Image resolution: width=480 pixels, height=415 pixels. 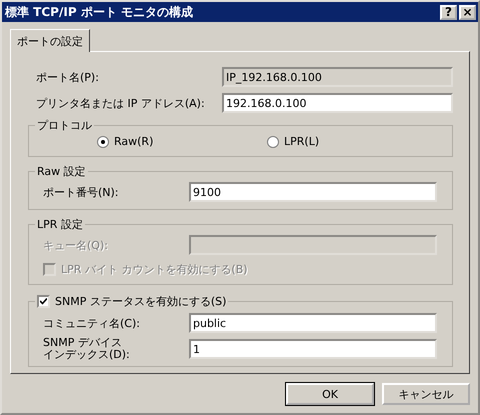 I want to click on text-field: 1, so click(x=313, y=349).